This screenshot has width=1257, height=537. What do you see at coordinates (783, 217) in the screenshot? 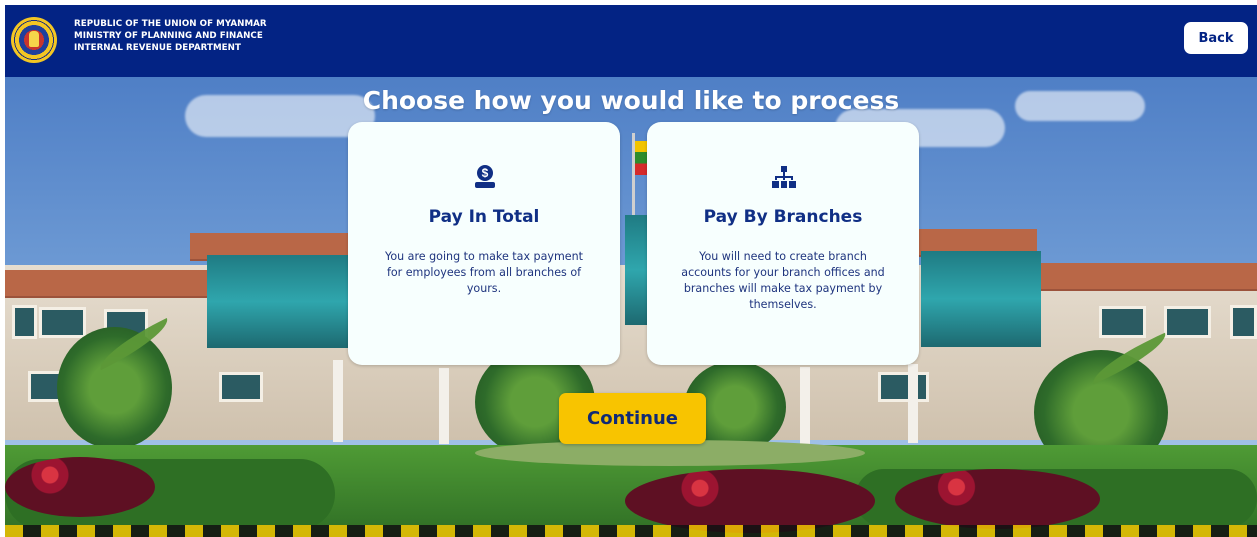
I see `card-title: Pay By Branches` at bounding box center [783, 217].